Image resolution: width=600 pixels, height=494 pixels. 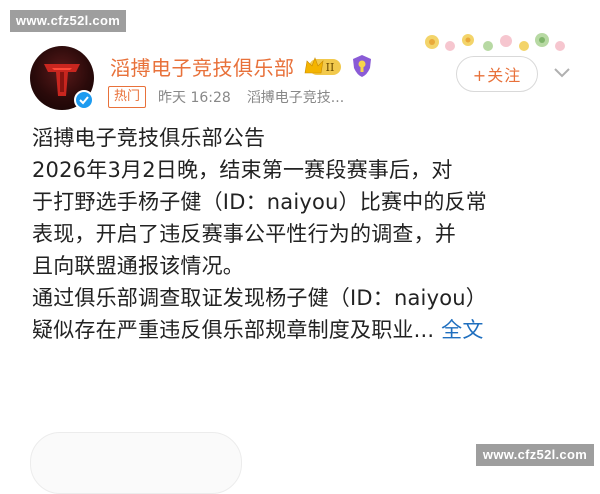 What do you see at coordinates (535, 455) in the screenshot?
I see `watermark-bottom: www.cfz52l.com` at bounding box center [535, 455].